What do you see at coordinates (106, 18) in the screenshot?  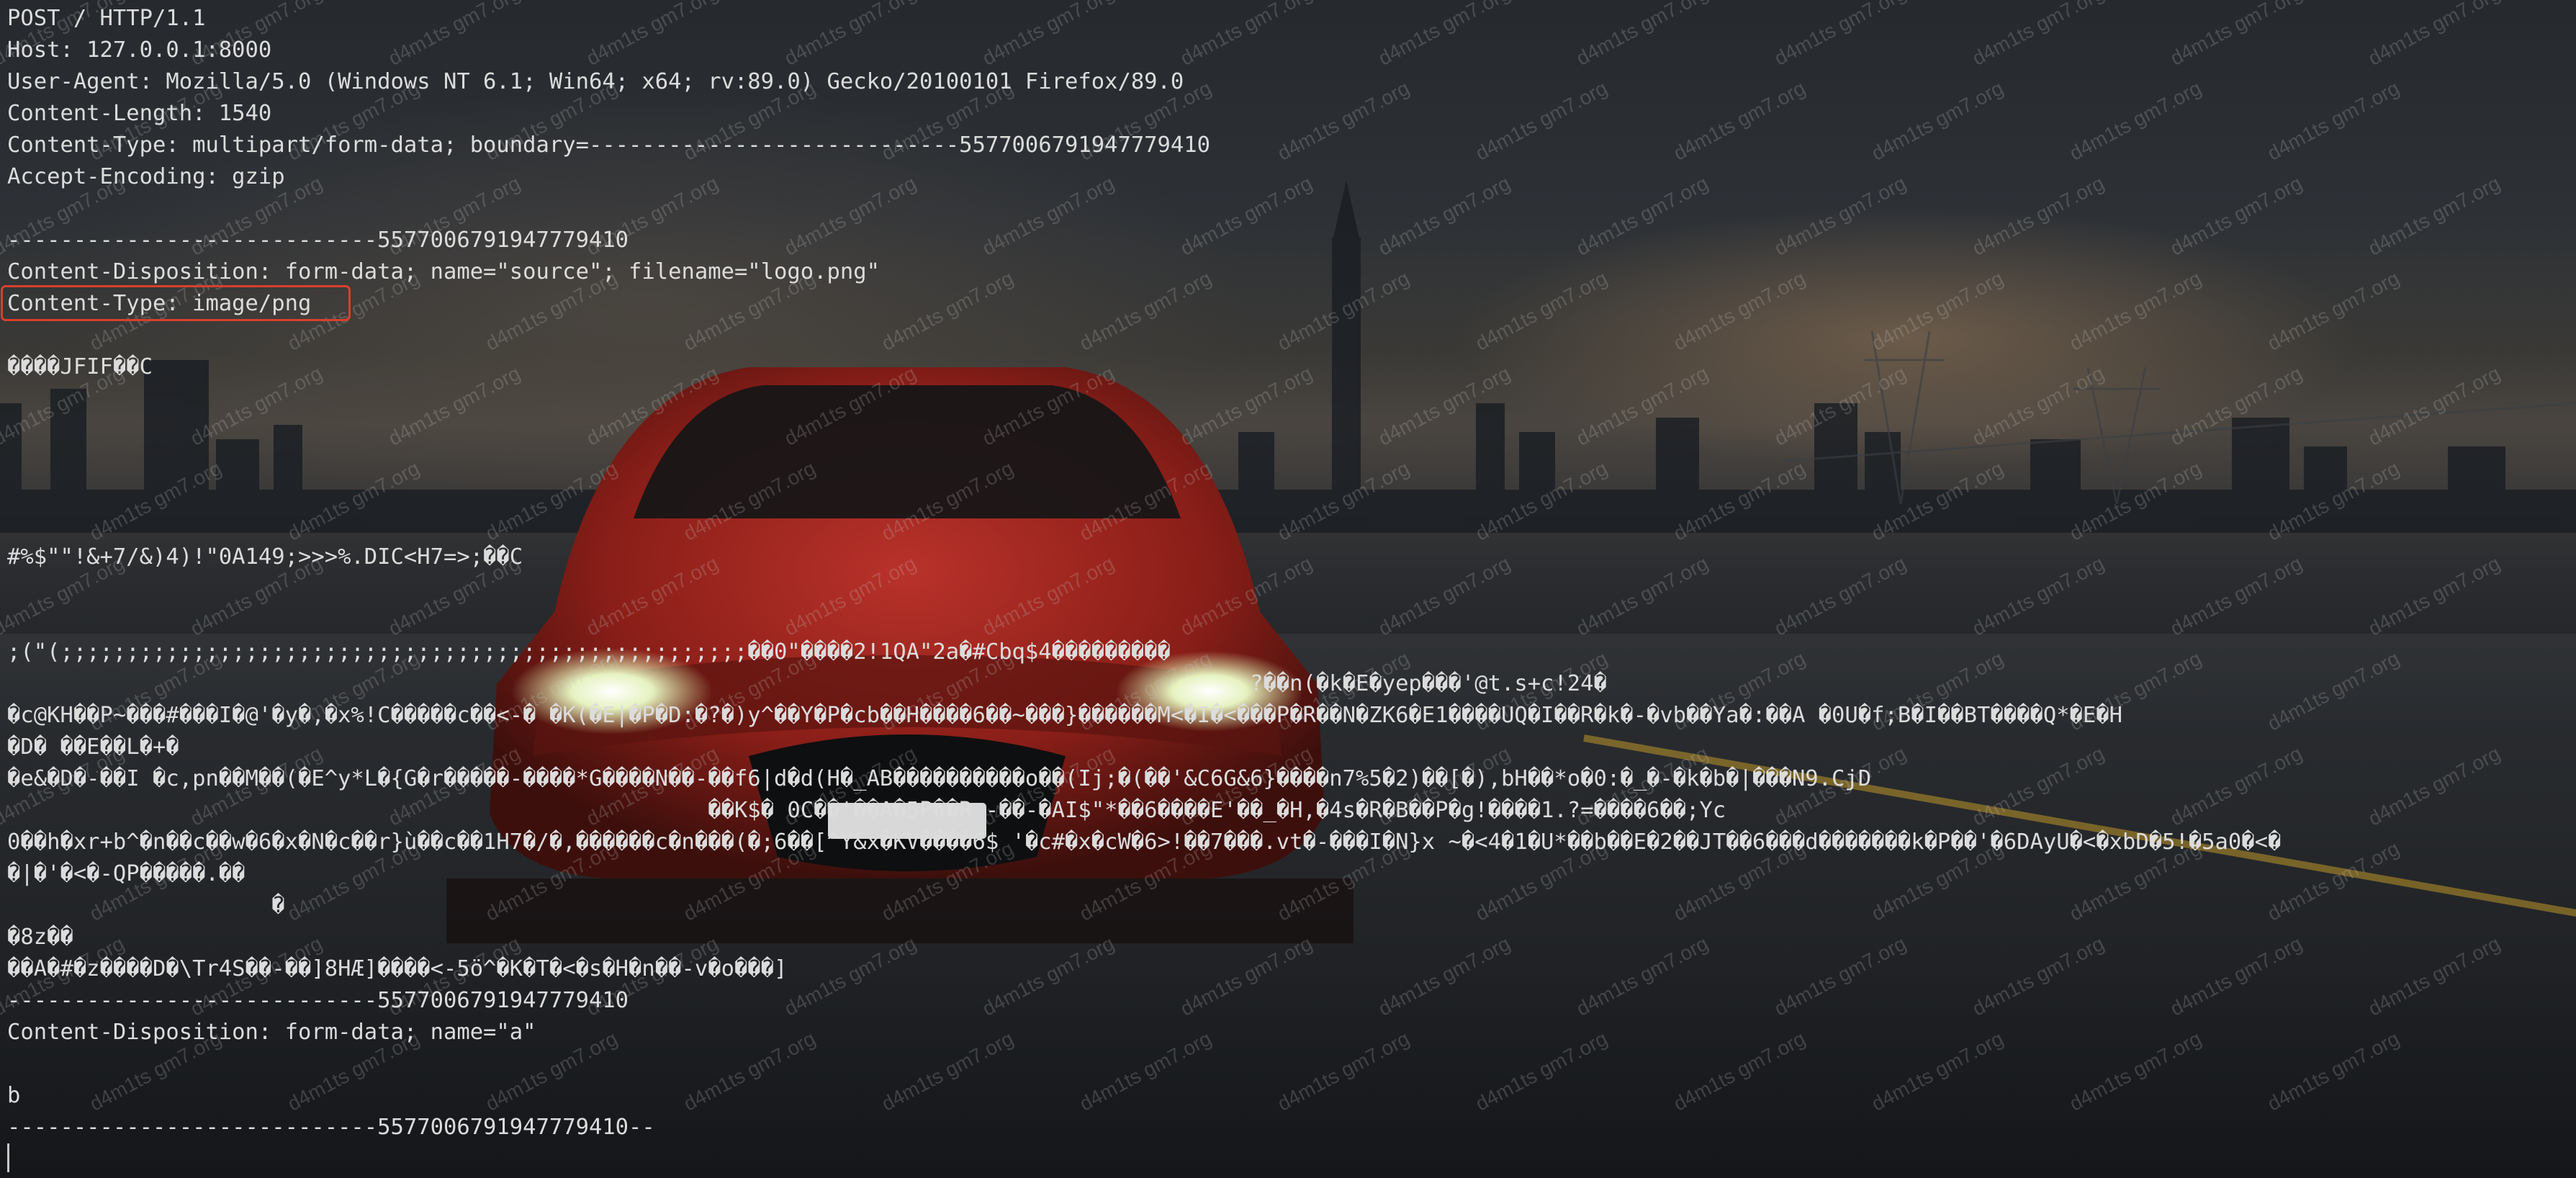 I see `terminal-line: POST / HTTP/1.1` at bounding box center [106, 18].